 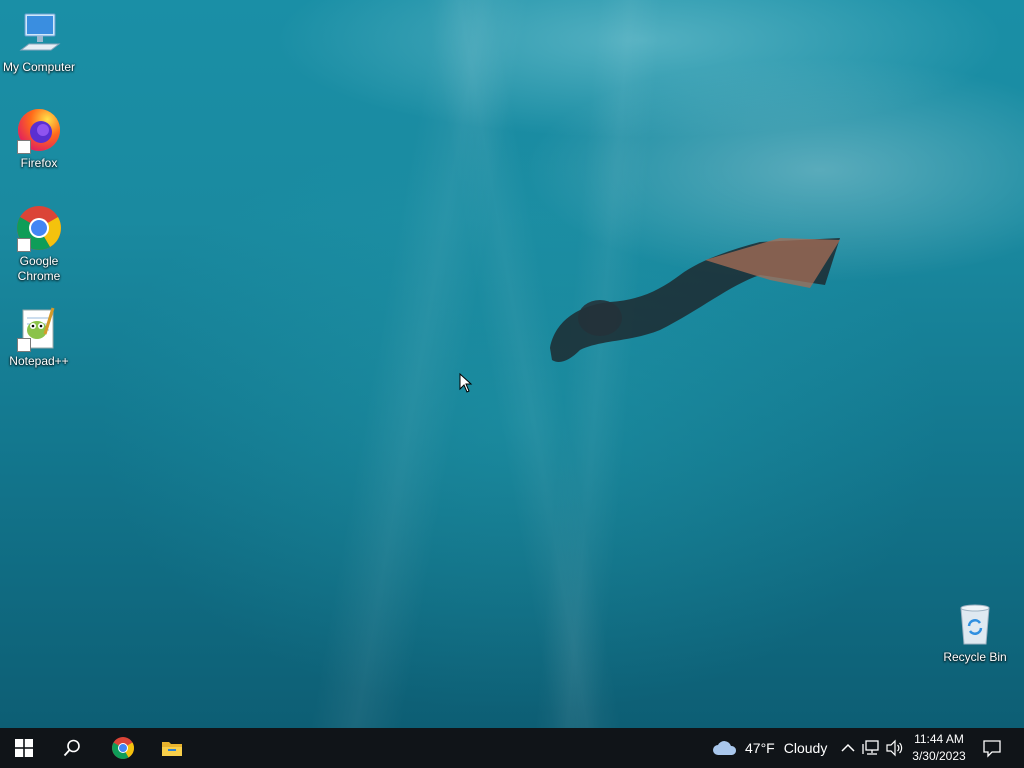 I want to click on desktop-icon-label: Recycle Bin, so click(x=975, y=657).